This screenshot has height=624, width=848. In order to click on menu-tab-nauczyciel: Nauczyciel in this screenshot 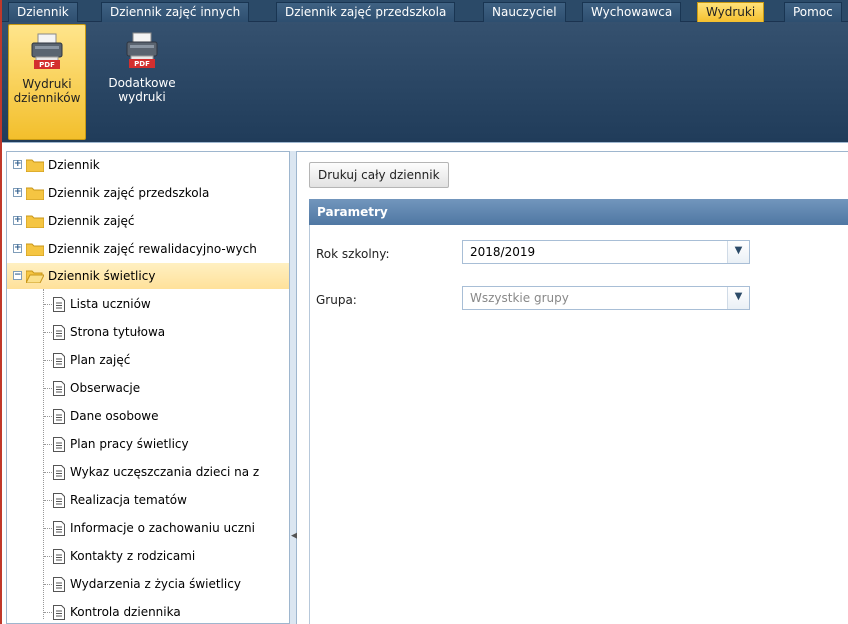, I will do `click(524, 12)`.